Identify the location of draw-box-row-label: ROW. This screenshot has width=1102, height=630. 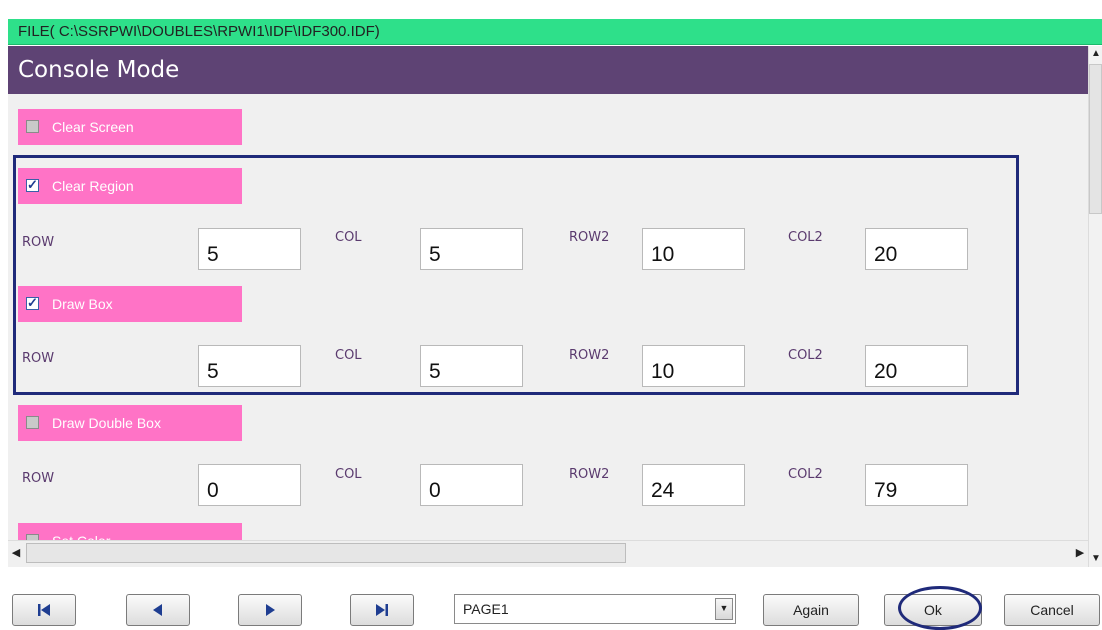
(38, 358).